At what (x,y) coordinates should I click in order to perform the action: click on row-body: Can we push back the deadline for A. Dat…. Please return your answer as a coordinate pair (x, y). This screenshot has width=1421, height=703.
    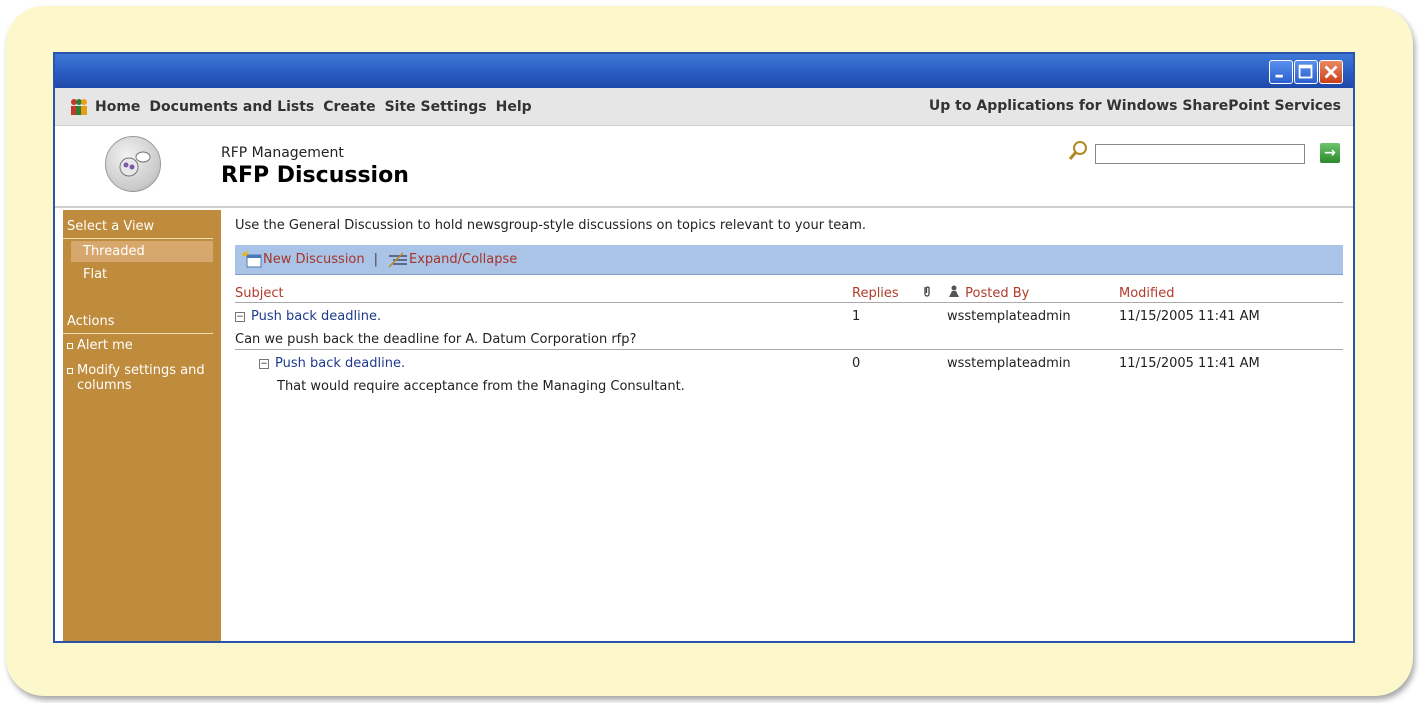
    Looking at the image, I should click on (789, 338).